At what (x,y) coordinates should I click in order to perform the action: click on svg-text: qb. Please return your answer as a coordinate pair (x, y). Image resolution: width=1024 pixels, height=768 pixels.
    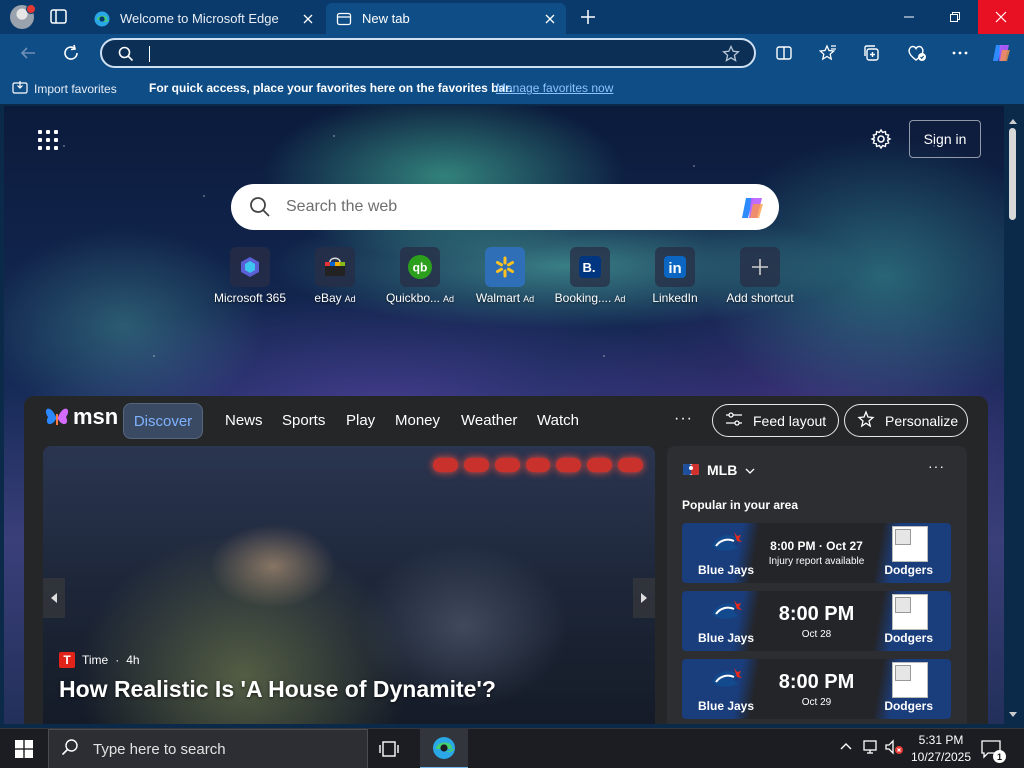
    Looking at the image, I should click on (420, 268).